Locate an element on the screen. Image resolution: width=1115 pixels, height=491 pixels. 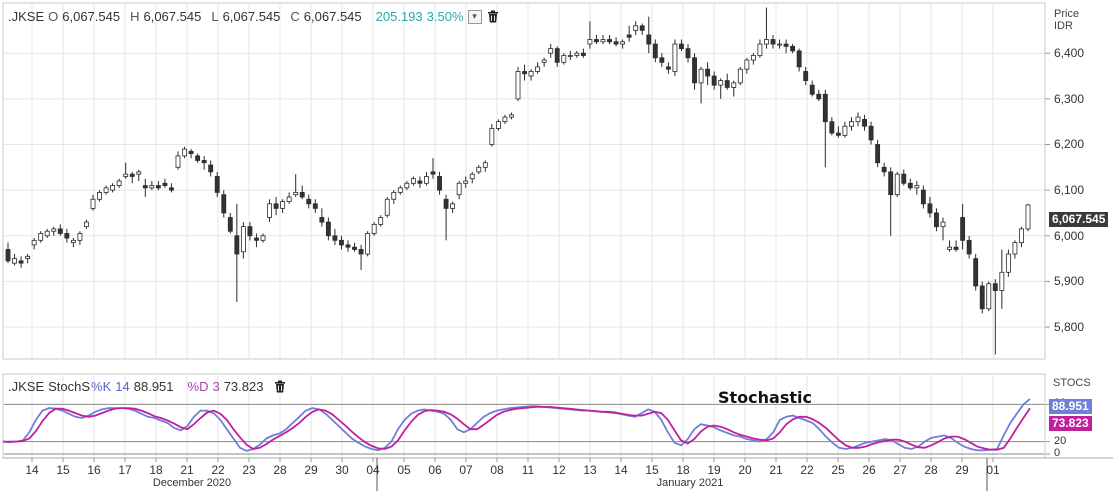
x-day-label: 12 is located at coordinates (559, 470).